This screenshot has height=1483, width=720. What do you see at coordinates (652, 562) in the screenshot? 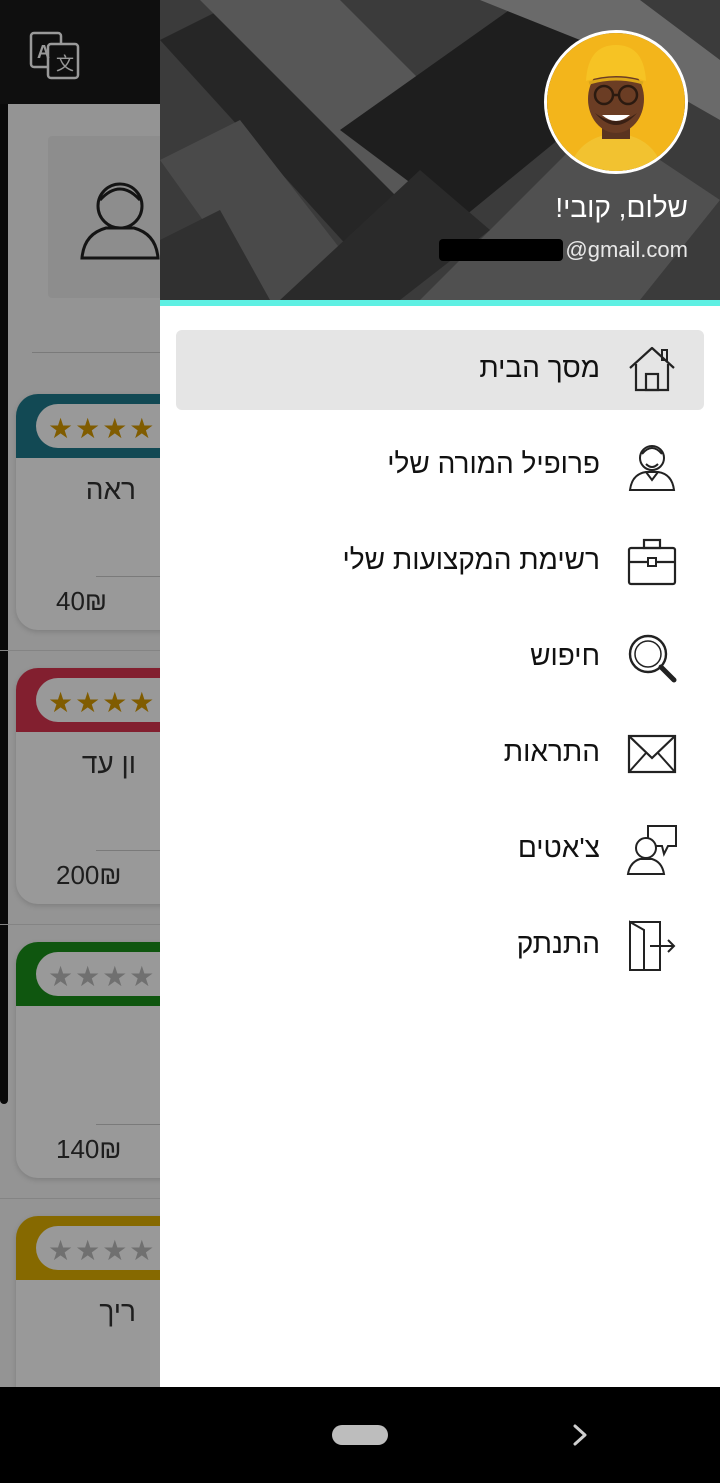
I see `briefcase-icon` at bounding box center [652, 562].